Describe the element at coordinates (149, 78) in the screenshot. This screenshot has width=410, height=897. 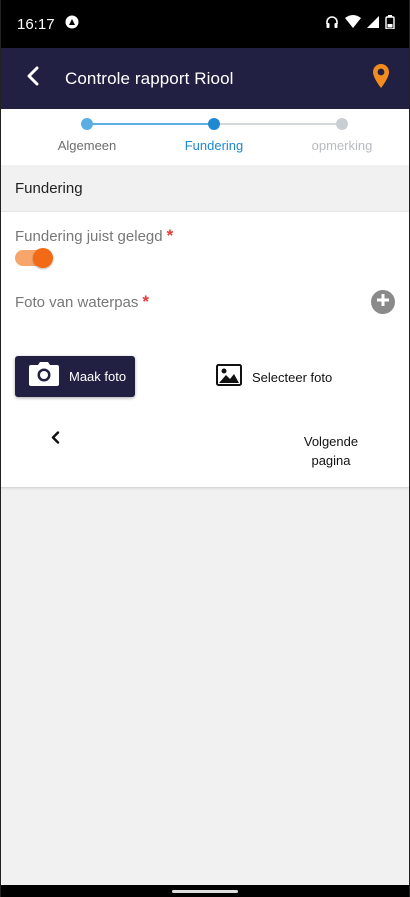
I see `page-title: Controle rapport Riool` at that location.